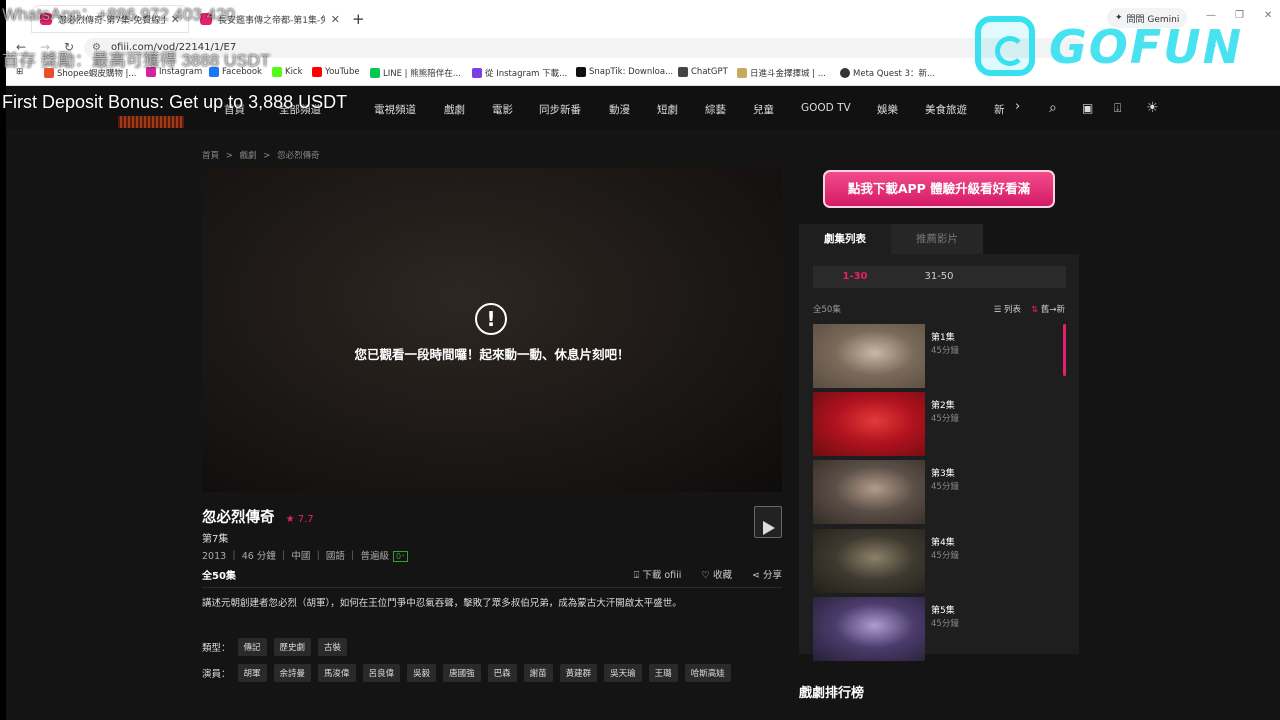 This screenshot has width=1280, height=720. Describe the element at coordinates (1117, 108) in the screenshot. I see `download-icon: ⍗` at that location.